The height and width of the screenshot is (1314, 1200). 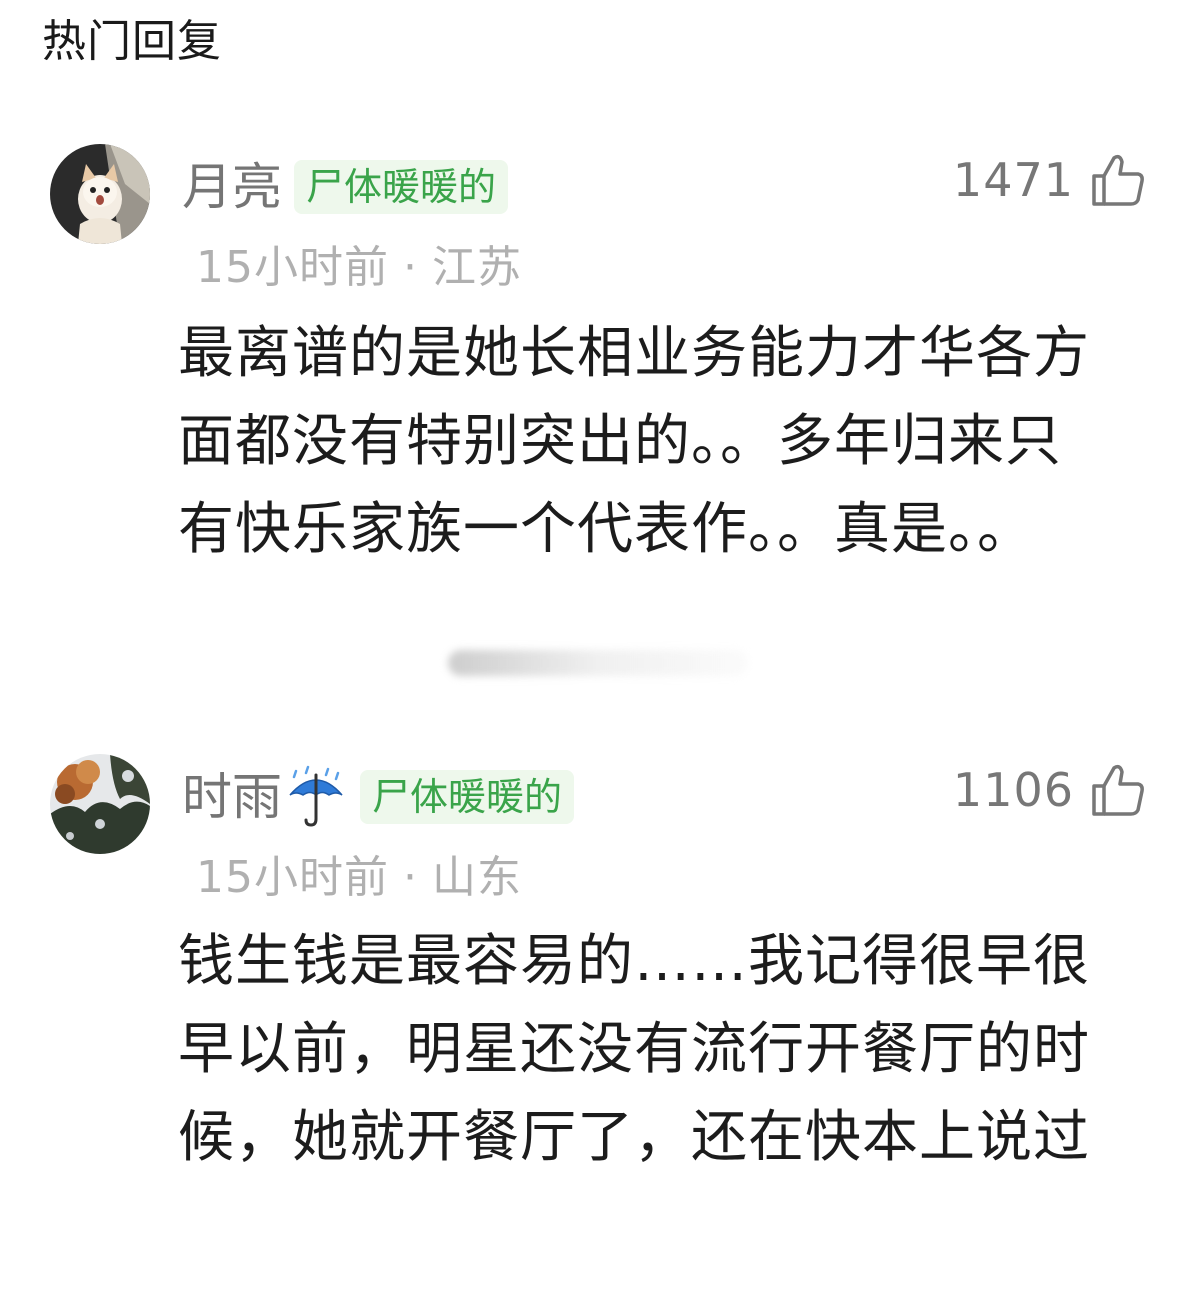 What do you see at coordinates (316, 796) in the screenshot?
I see `umbrella-rain-icon` at bounding box center [316, 796].